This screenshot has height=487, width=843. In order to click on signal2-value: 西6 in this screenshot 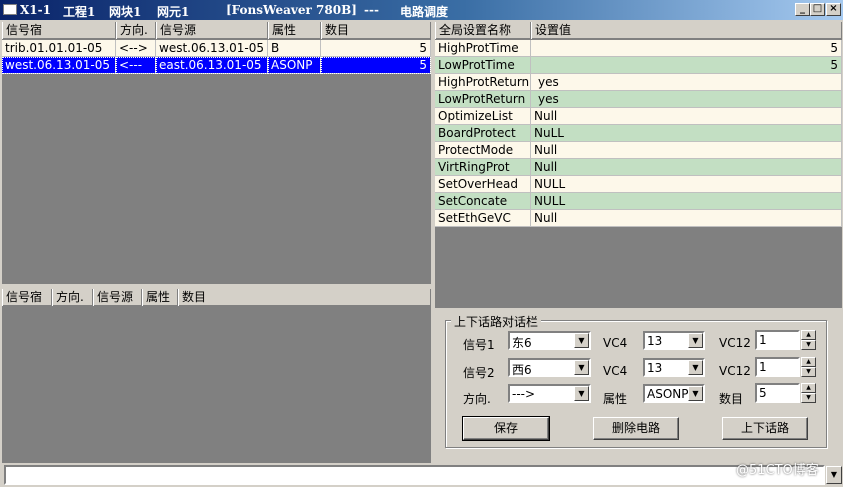, I will do `click(522, 370)`.